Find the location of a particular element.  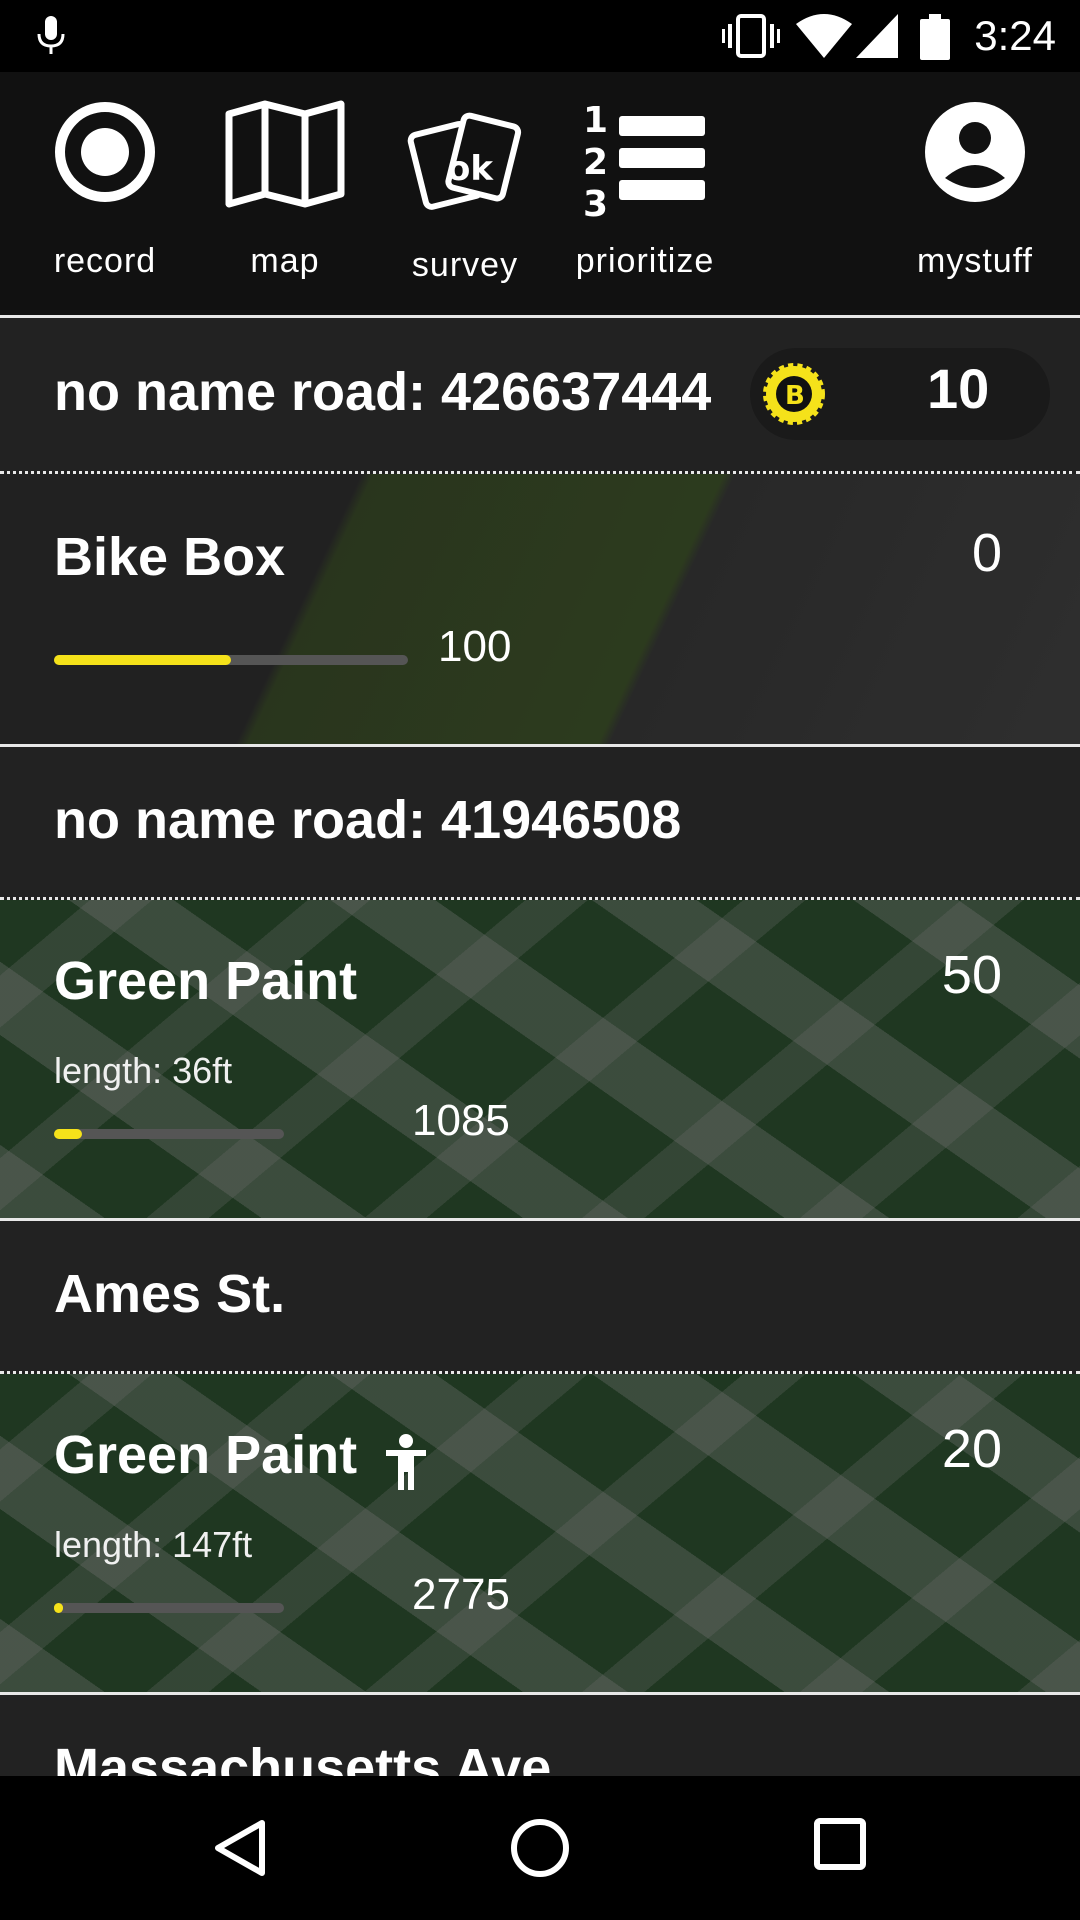

svg-text: B is located at coordinates (795, 396).